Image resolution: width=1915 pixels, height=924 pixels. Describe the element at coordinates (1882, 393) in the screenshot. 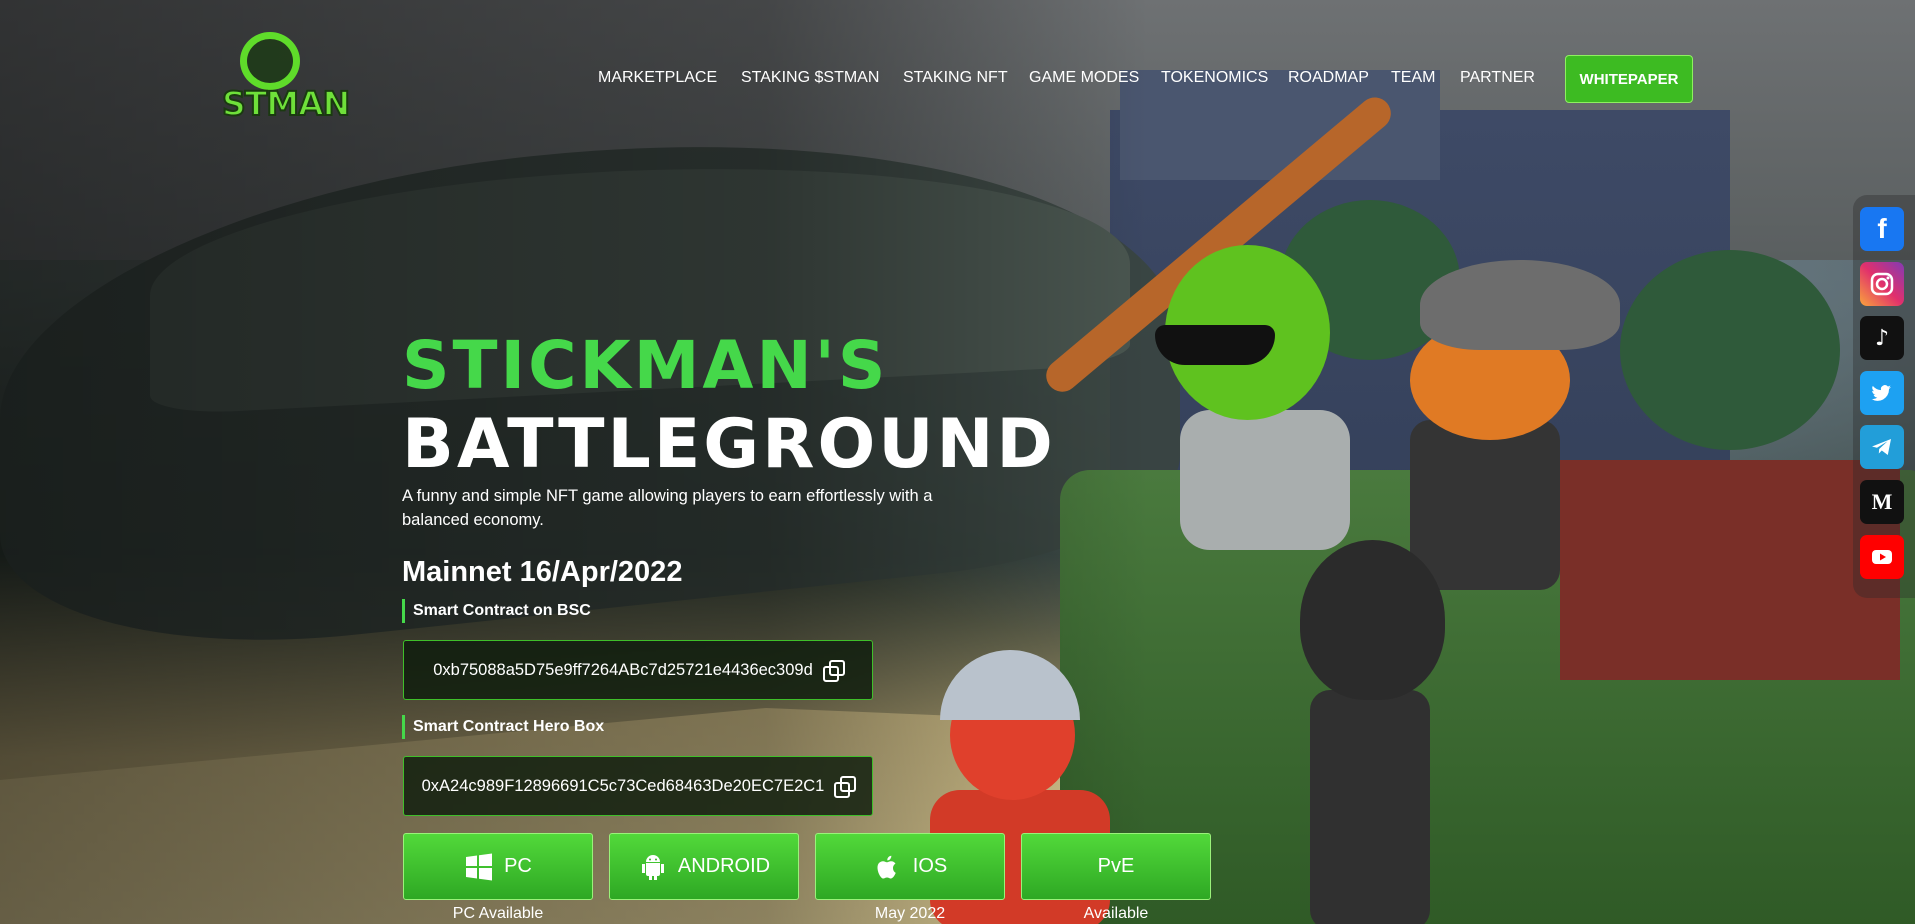

I see `twitter-icon` at that location.